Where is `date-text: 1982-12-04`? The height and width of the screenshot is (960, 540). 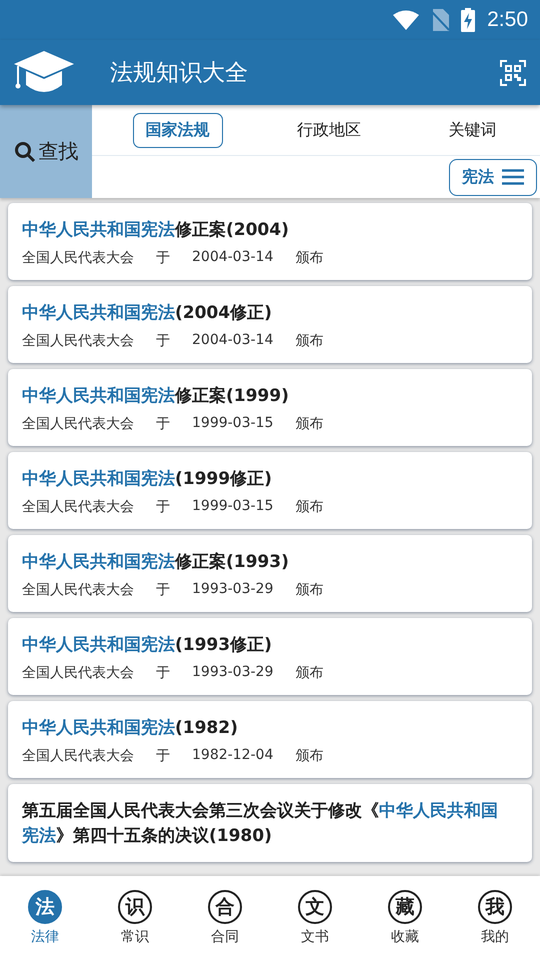
date-text: 1982-12-04 is located at coordinates (233, 756).